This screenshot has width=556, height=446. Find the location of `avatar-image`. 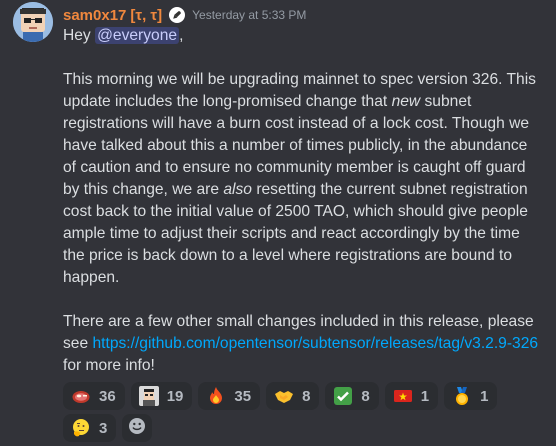

avatar-image is located at coordinates (33, 22).